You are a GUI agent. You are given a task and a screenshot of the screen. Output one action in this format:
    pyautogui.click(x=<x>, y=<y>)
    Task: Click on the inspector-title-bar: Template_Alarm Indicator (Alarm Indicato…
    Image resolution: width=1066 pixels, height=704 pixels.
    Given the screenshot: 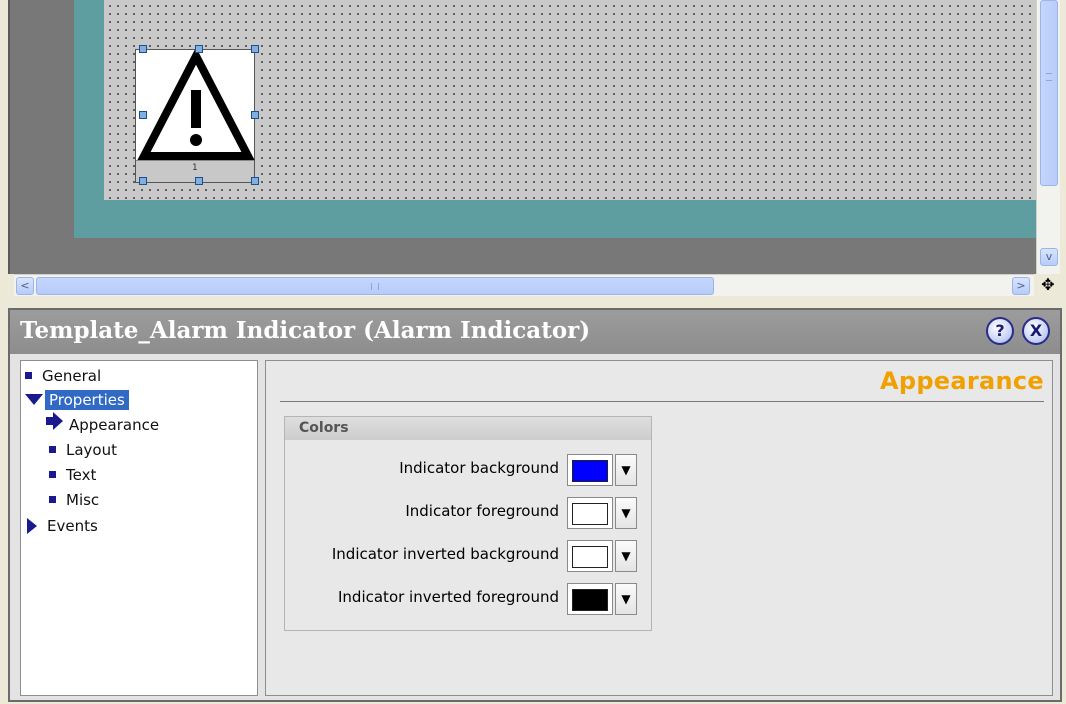 What is the action you would take?
    pyautogui.click(x=535, y=332)
    